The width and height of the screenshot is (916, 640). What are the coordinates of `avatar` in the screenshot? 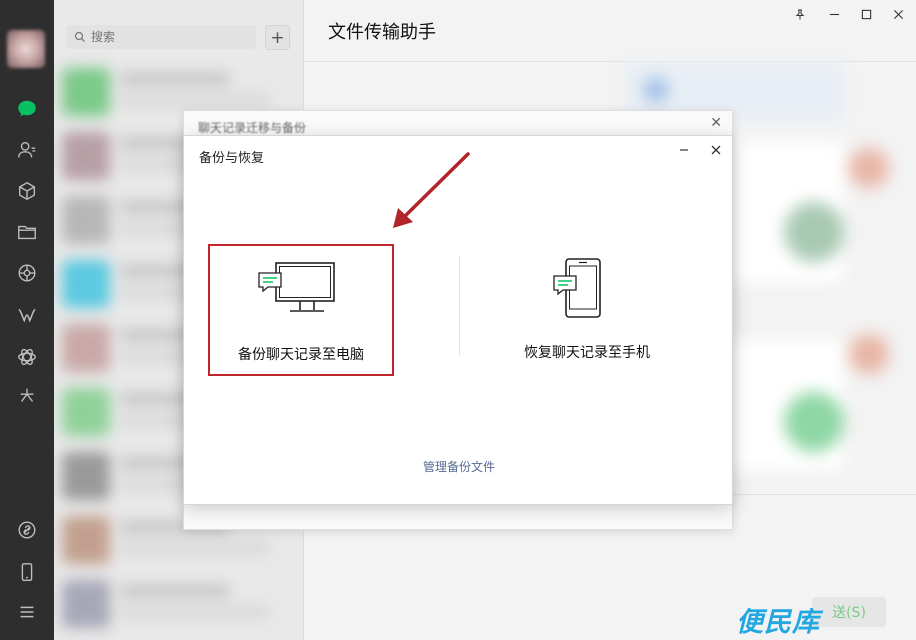 It's located at (26, 49).